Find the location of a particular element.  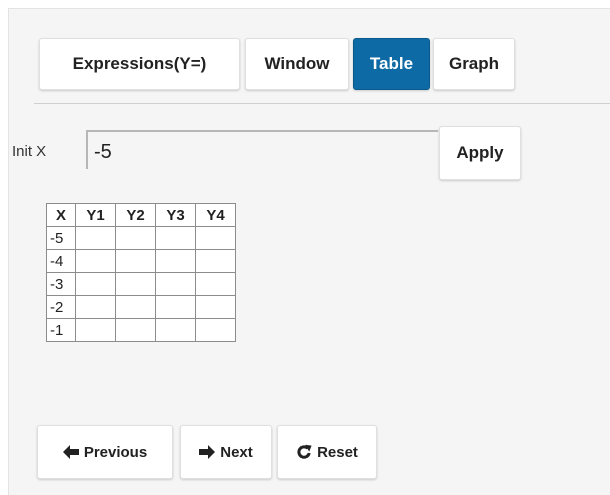

column-header-y4: Y4 is located at coordinates (215, 215).